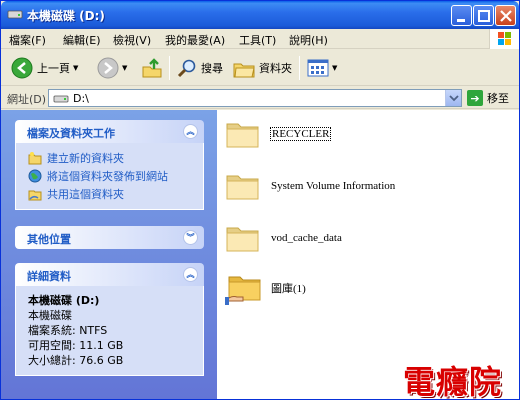 The width and height of the screenshot is (520, 400). Describe the element at coordinates (288, 289) in the screenshot. I see `folder-name: 圖庫(1)` at that location.